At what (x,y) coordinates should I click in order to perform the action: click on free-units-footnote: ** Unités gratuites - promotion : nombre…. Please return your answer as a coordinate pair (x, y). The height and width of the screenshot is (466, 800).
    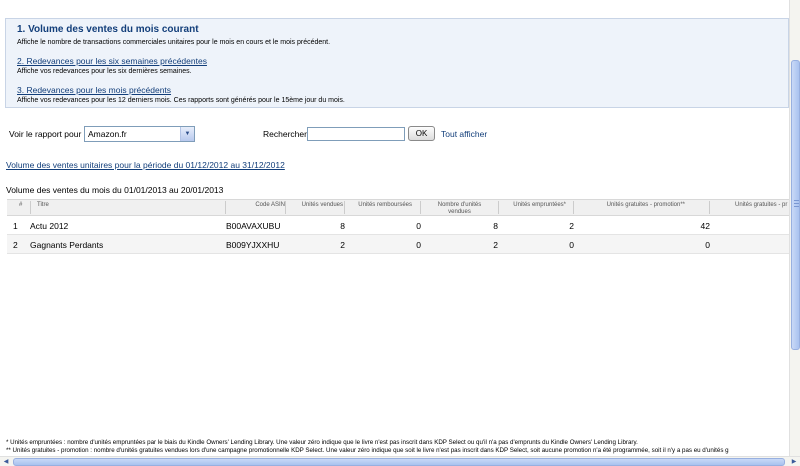
    Looking at the image, I should click on (367, 450).